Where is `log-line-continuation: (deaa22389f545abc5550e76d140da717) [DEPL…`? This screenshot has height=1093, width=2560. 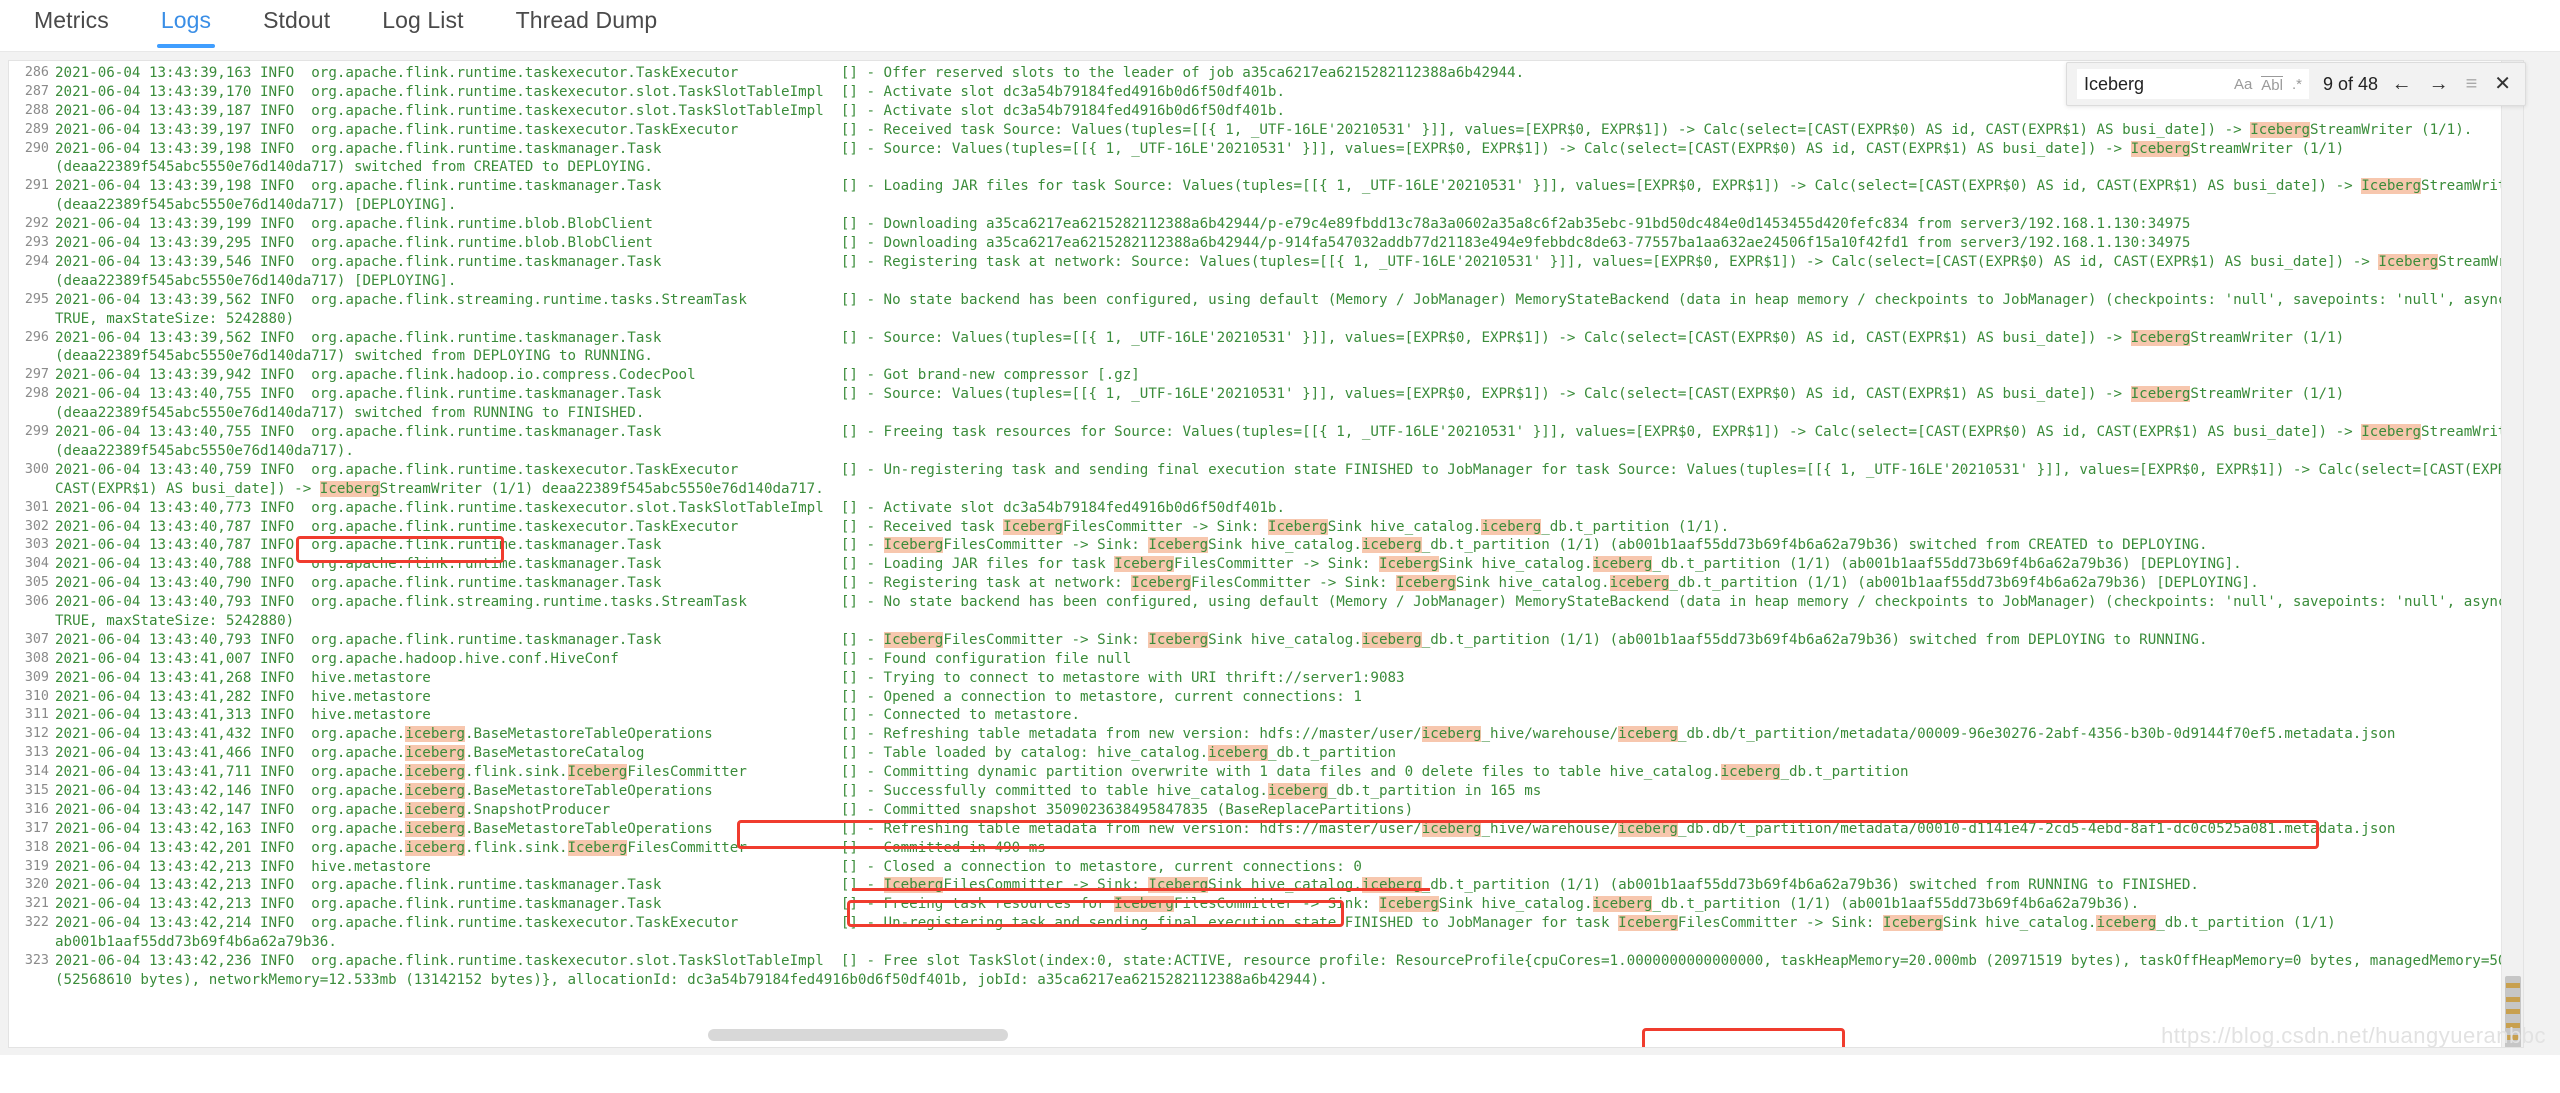
log-line-continuation: (deaa22389f545abc5550e76d140da717) [DEPL… is located at coordinates (256, 280).